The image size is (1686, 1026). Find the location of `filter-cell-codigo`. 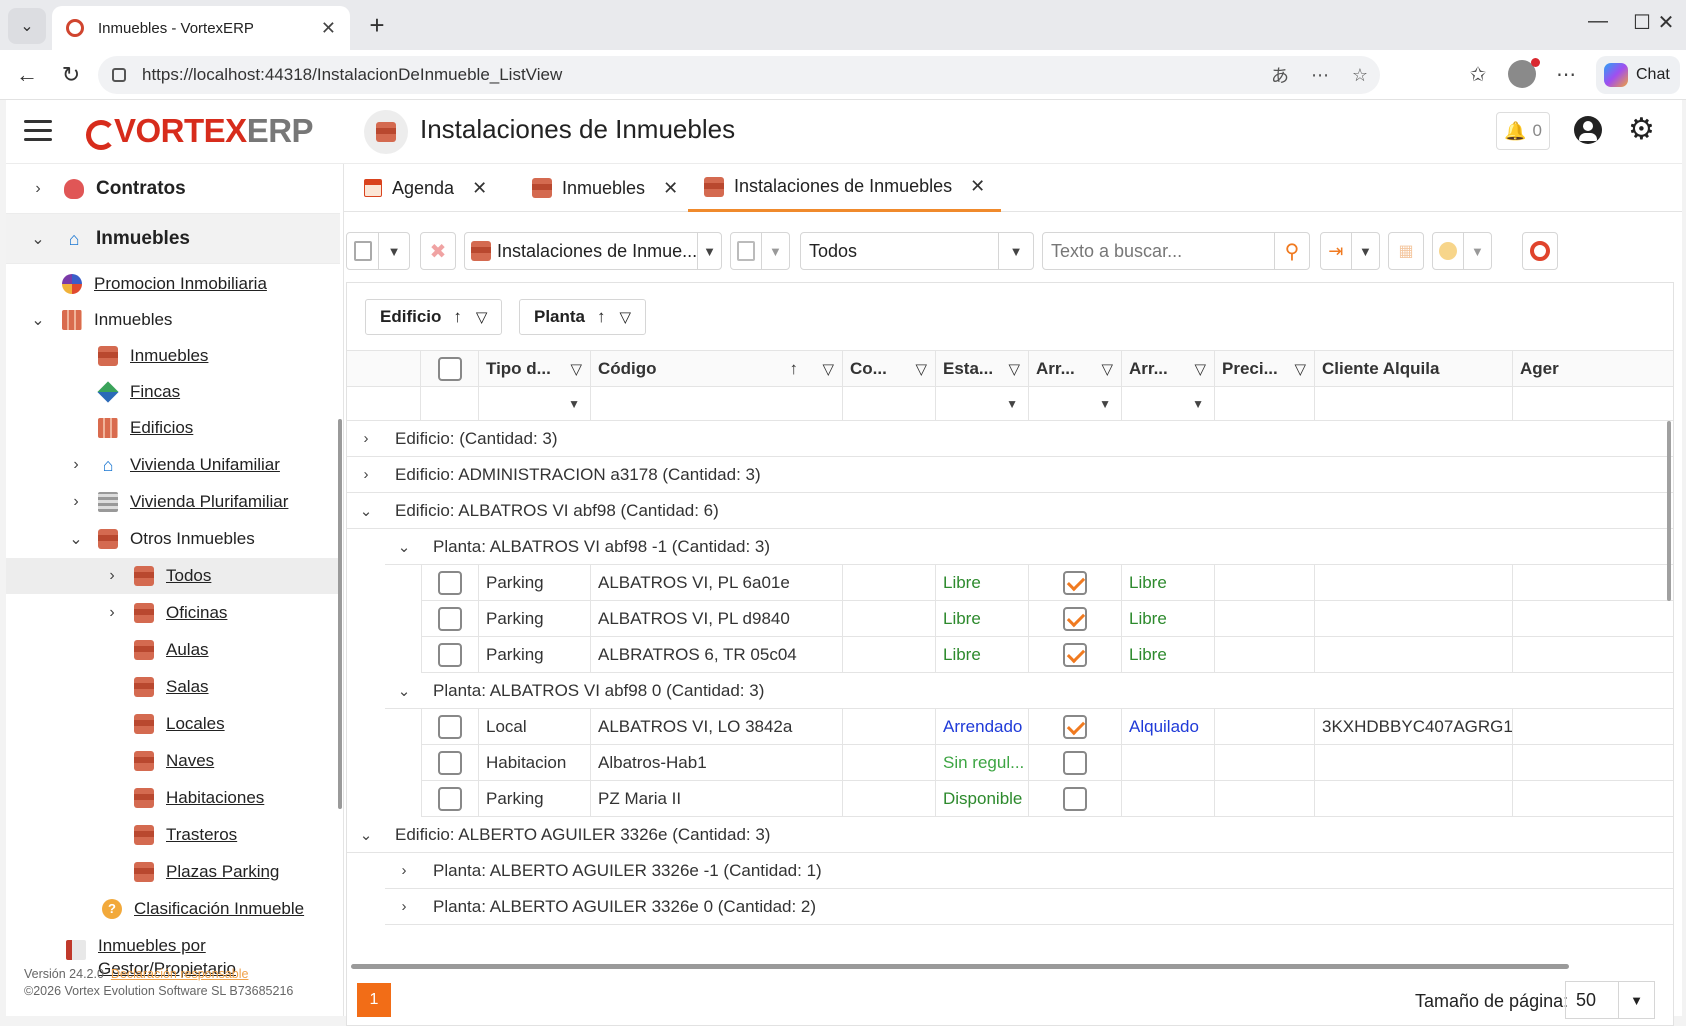

filter-cell-codigo is located at coordinates (717, 403).